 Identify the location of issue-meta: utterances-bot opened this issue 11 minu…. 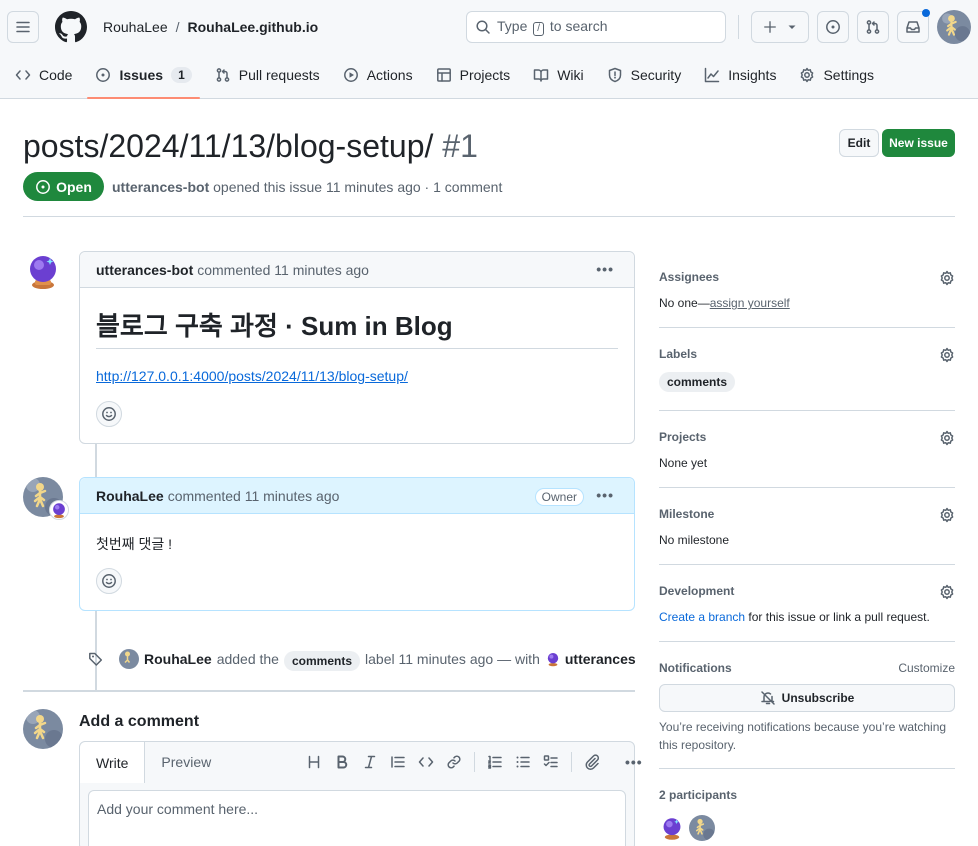
(307, 187).